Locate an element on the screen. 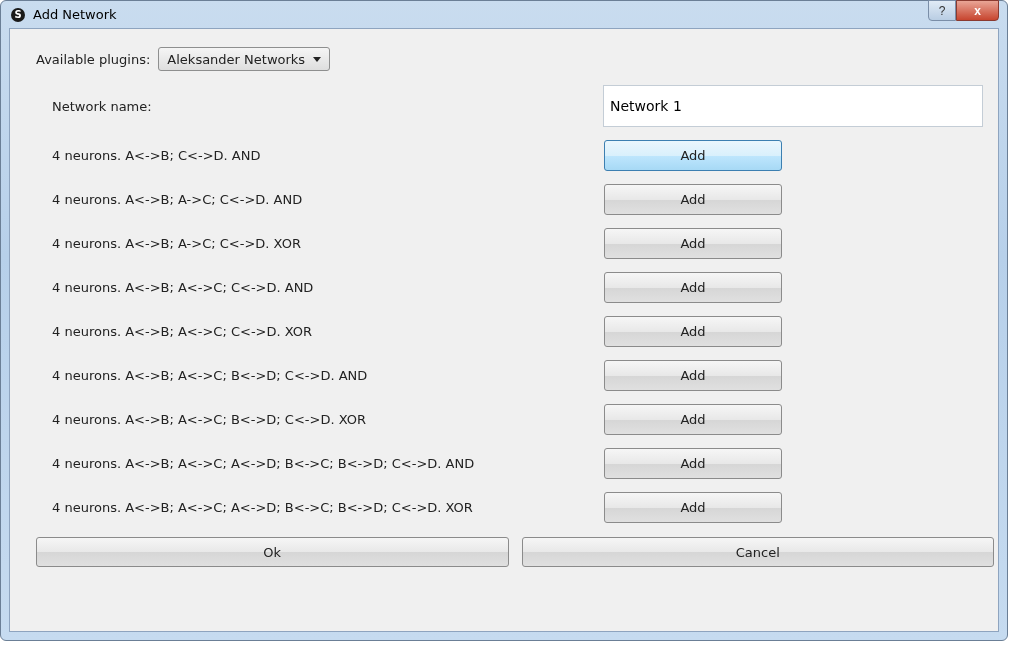  network-label: 4 neurons. A<->B; C<->D. AND is located at coordinates (157, 155).